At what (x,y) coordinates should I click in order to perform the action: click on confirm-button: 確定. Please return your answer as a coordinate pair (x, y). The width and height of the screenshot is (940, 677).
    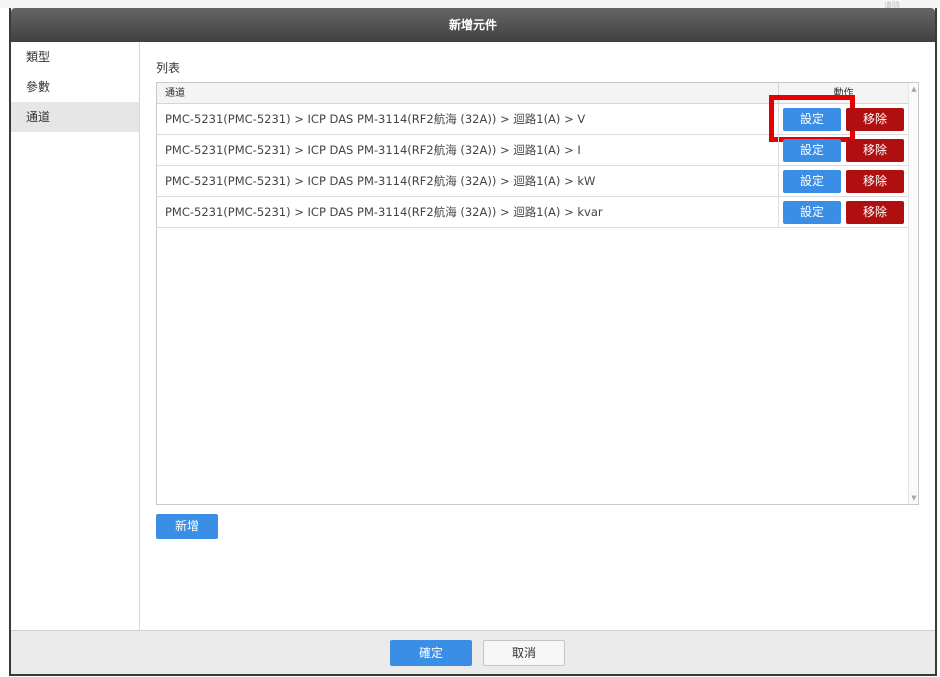
    Looking at the image, I should click on (431, 653).